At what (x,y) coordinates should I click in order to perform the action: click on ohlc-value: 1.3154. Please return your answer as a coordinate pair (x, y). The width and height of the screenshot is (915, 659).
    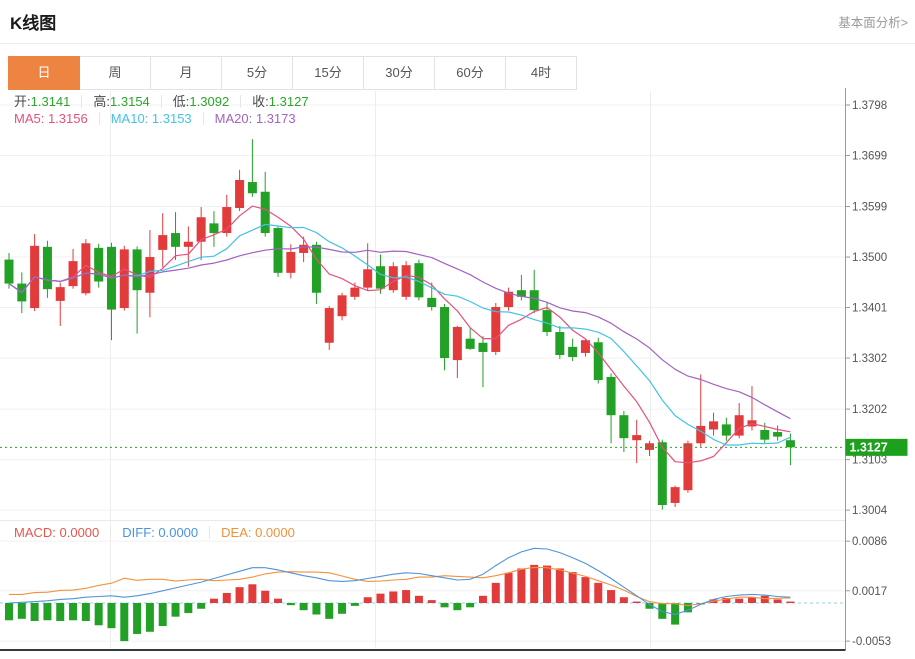
    Looking at the image, I should click on (130, 101).